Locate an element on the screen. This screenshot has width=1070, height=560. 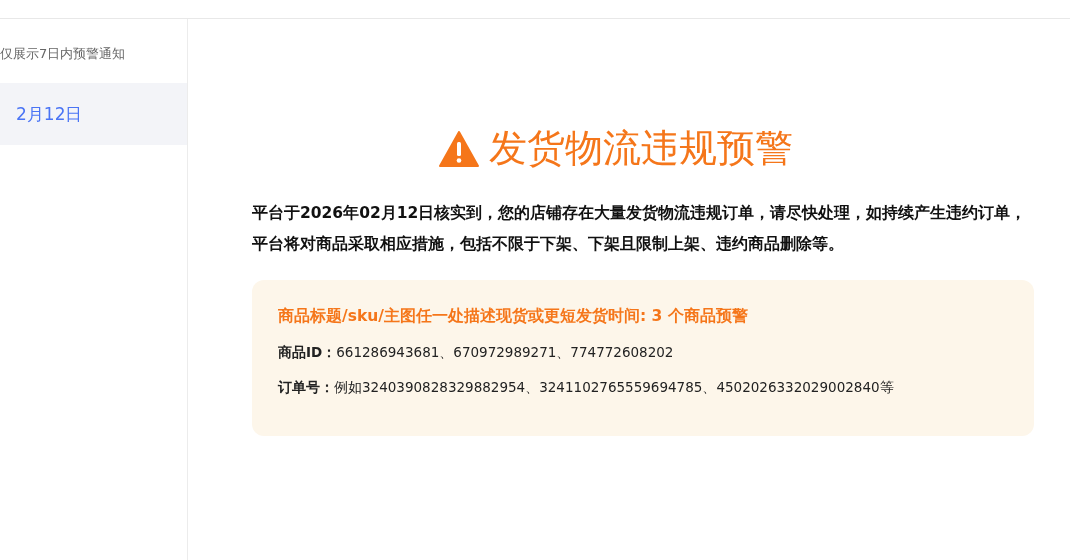
date-item: 2月12日 is located at coordinates (93, 114).